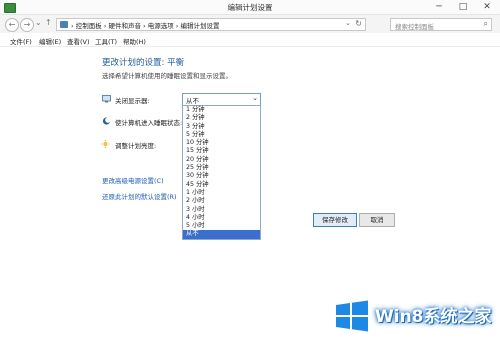 Image resolution: width=500 pixels, height=339 pixels. I want to click on option-item: 3 小时, so click(221, 210).